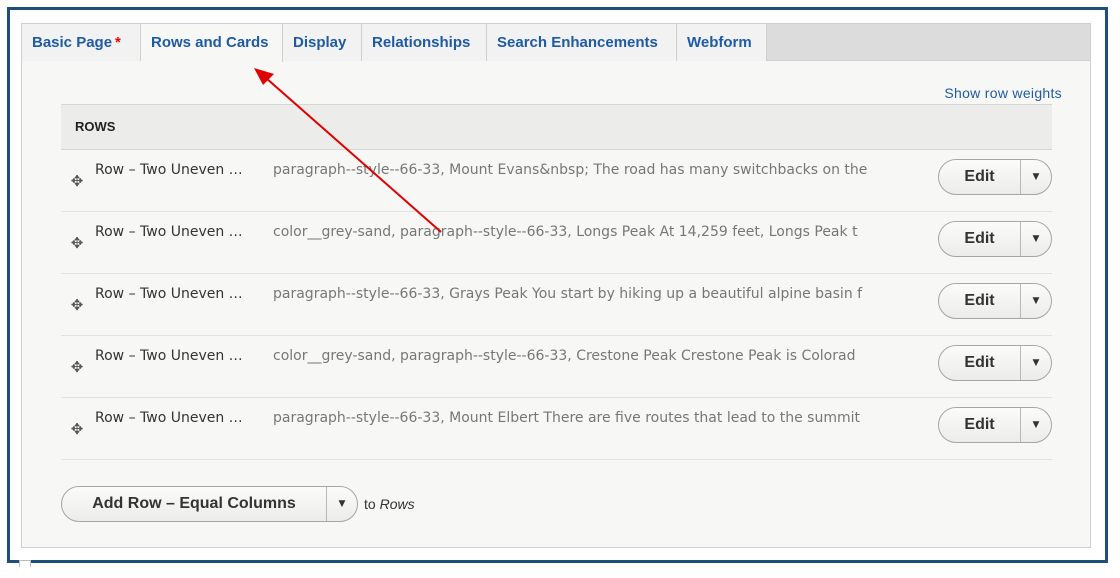 This screenshot has height=578, width=1120. I want to click on tab-label: Relationships, so click(421, 42).